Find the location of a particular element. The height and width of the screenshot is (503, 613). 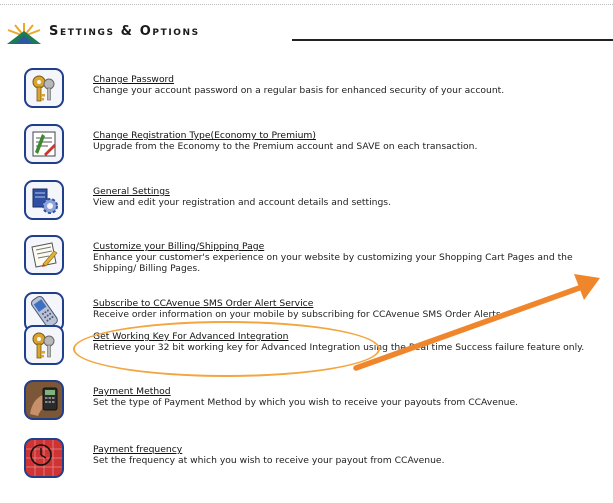

edit-document-icon is located at coordinates (44, 255).